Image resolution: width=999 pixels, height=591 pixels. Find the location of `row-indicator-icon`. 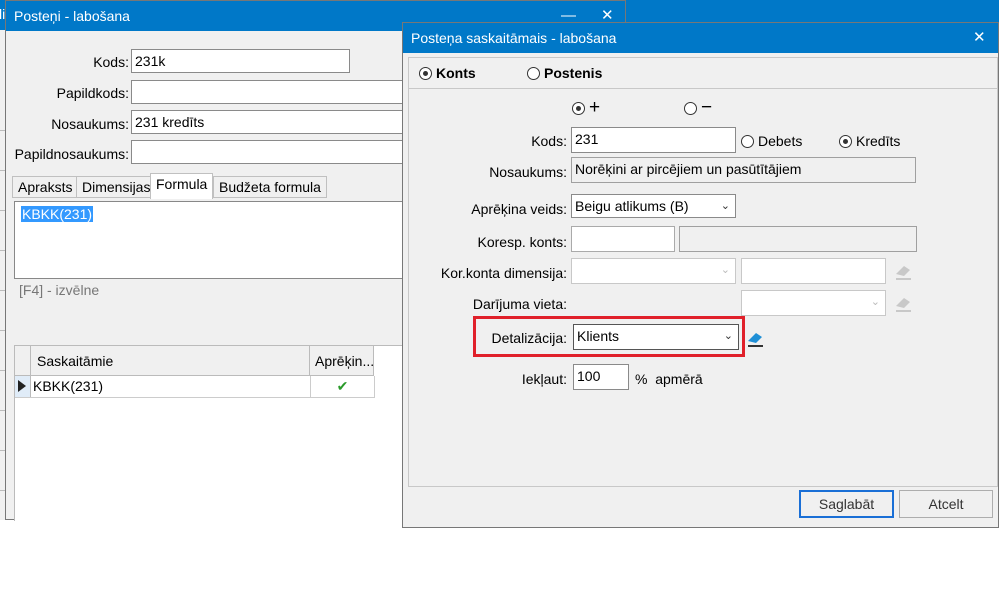

row-indicator-icon is located at coordinates (23, 386).